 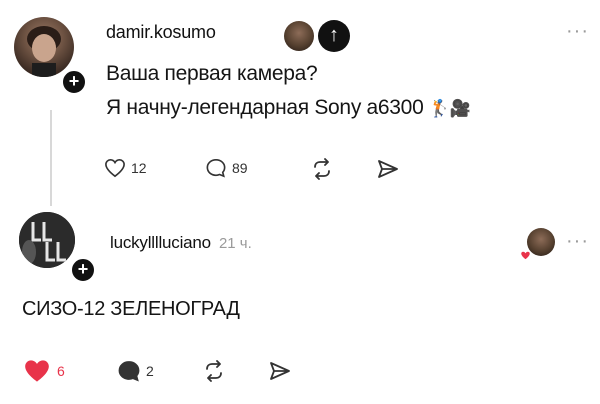 What do you see at coordinates (160, 243) in the screenshot?
I see `reply-username: luckylllluciano` at bounding box center [160, 243].